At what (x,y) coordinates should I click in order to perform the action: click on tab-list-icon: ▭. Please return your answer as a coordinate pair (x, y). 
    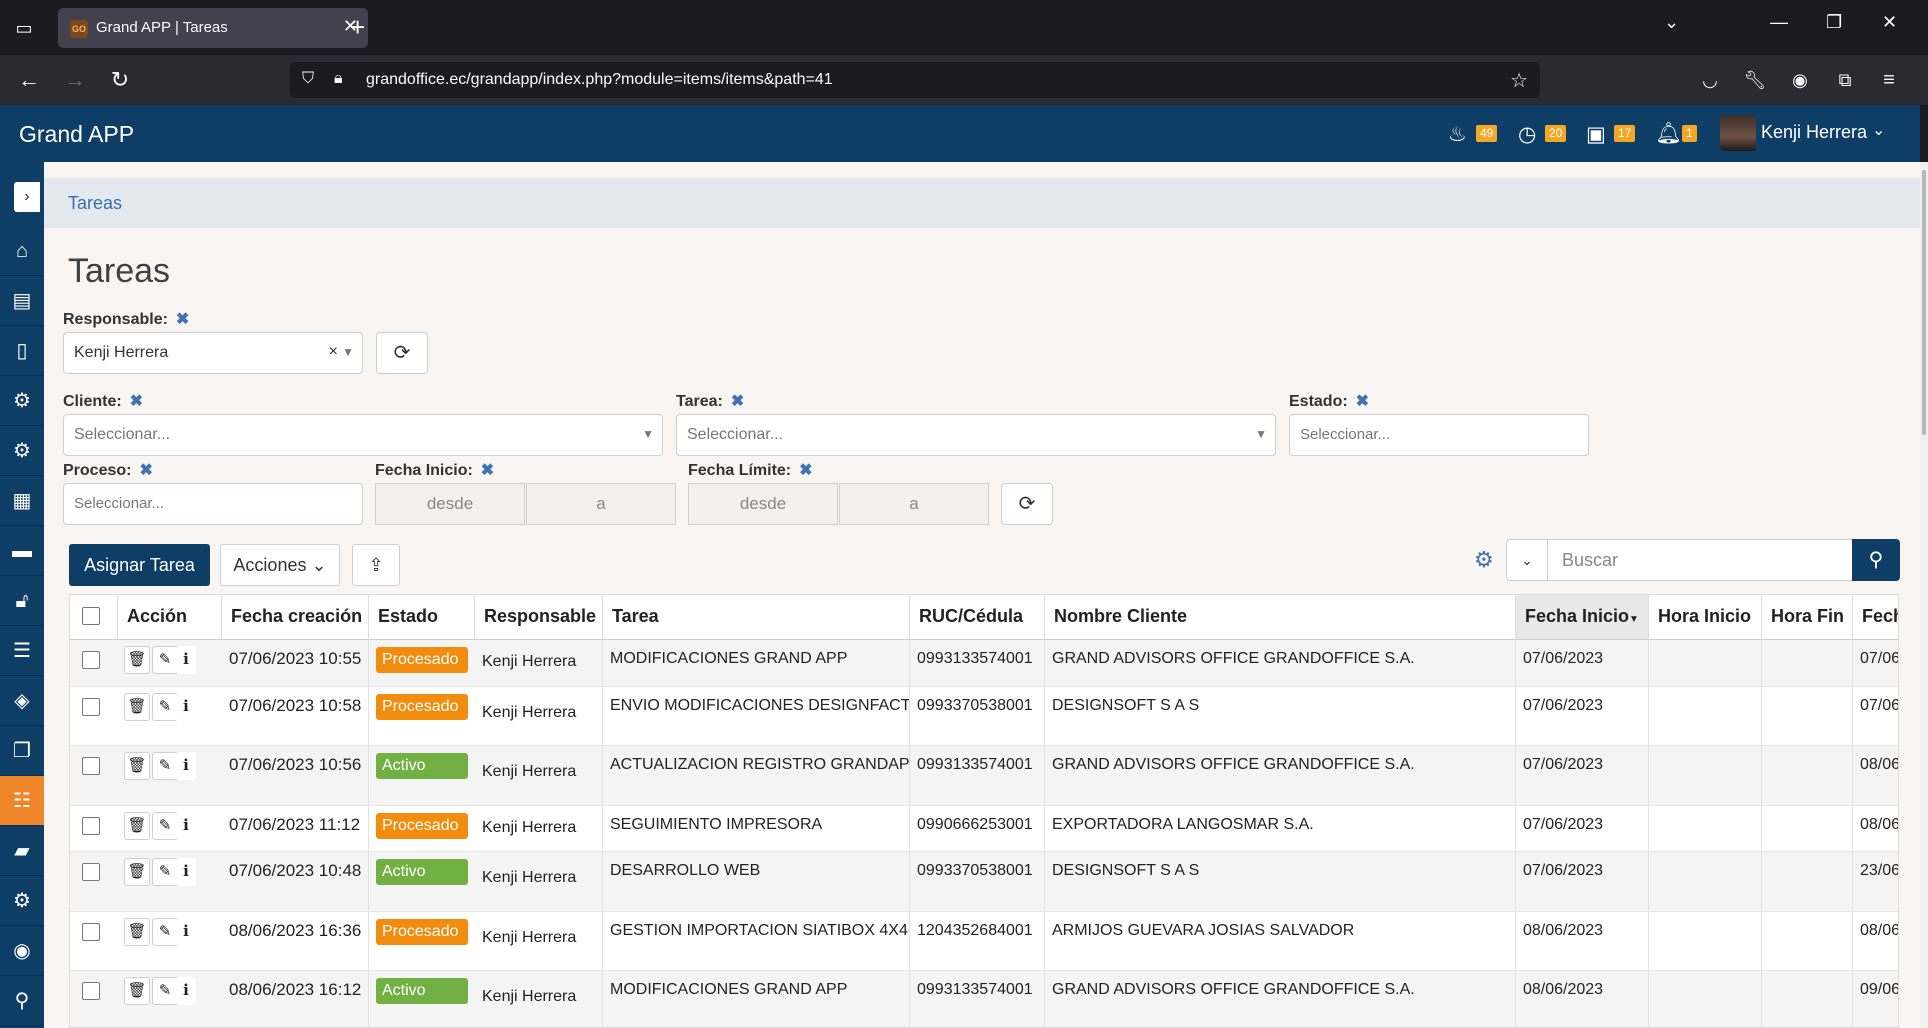
    Looking at the image, I should click on (24, 28).